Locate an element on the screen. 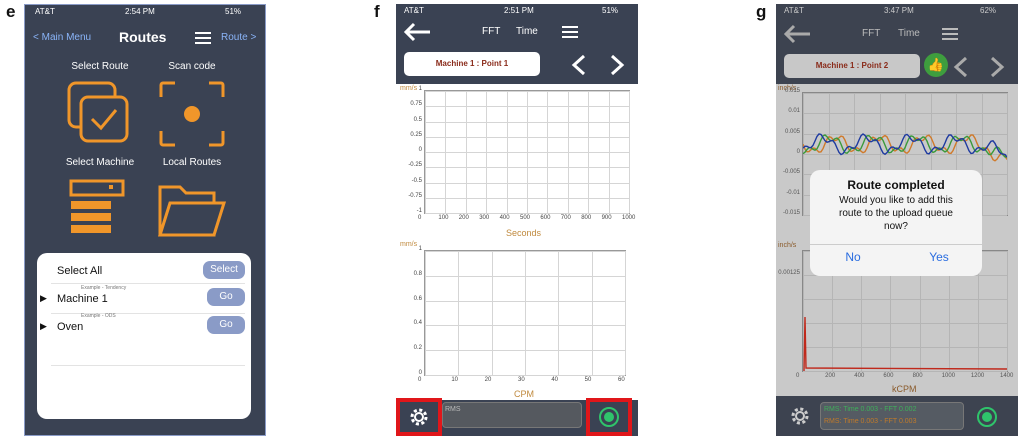  tile-select-route: Select Route is located at coordinates (100, 106).